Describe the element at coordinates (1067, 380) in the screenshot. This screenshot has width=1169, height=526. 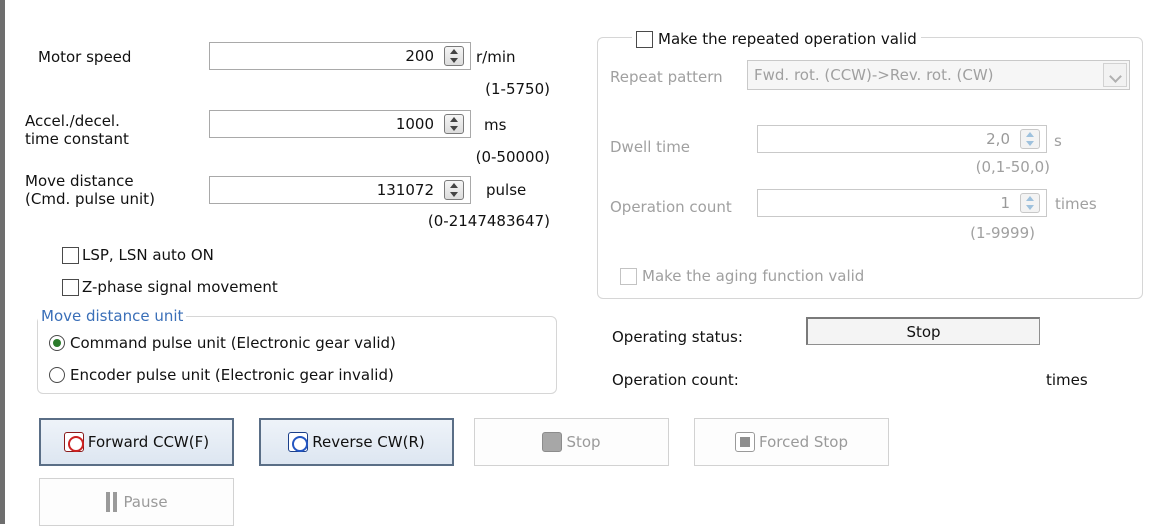
I see `operation-count-unit: times` at that location.